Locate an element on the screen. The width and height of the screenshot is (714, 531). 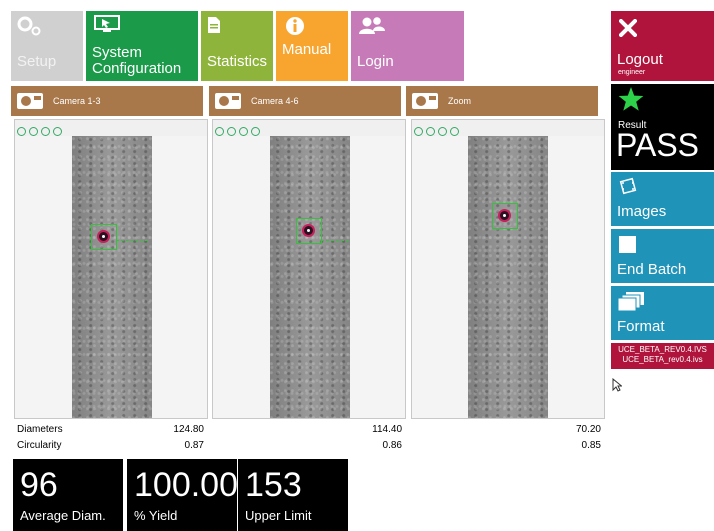
diameter-value-2: 114.40 is located at coordinates (387, 429).